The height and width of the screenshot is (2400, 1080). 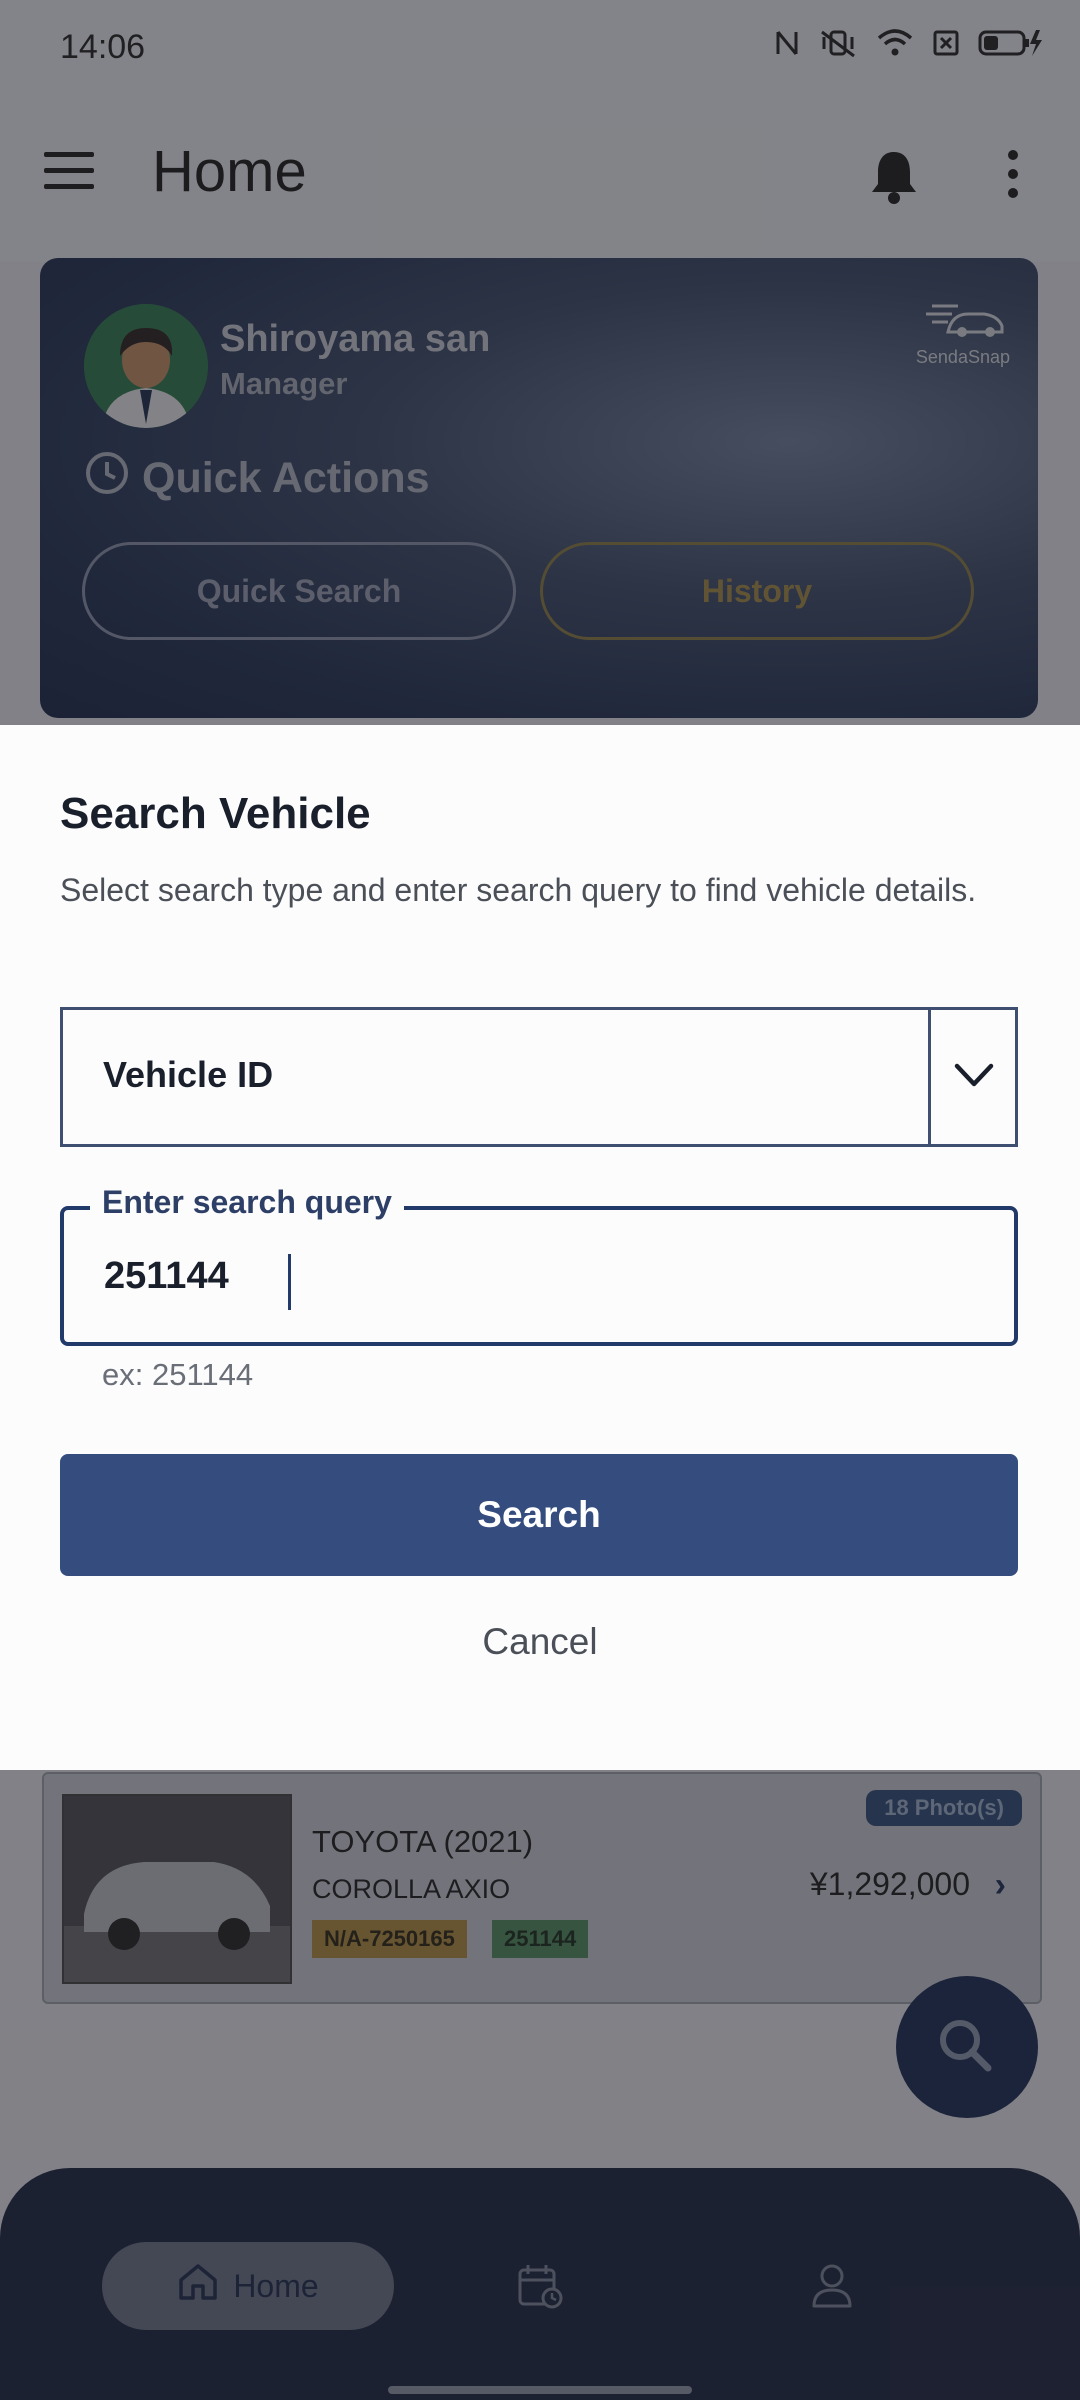 I want to click on search-type-select: Vehicle ID, so click(x=539, y=1077).